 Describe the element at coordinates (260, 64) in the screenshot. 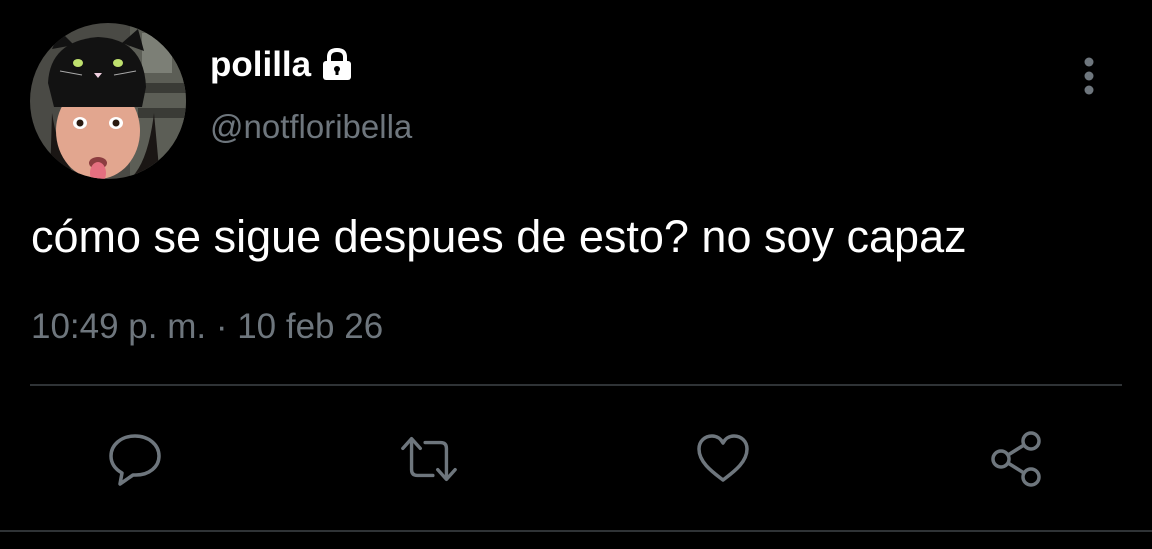

I see `display-name: polilla` at that location.